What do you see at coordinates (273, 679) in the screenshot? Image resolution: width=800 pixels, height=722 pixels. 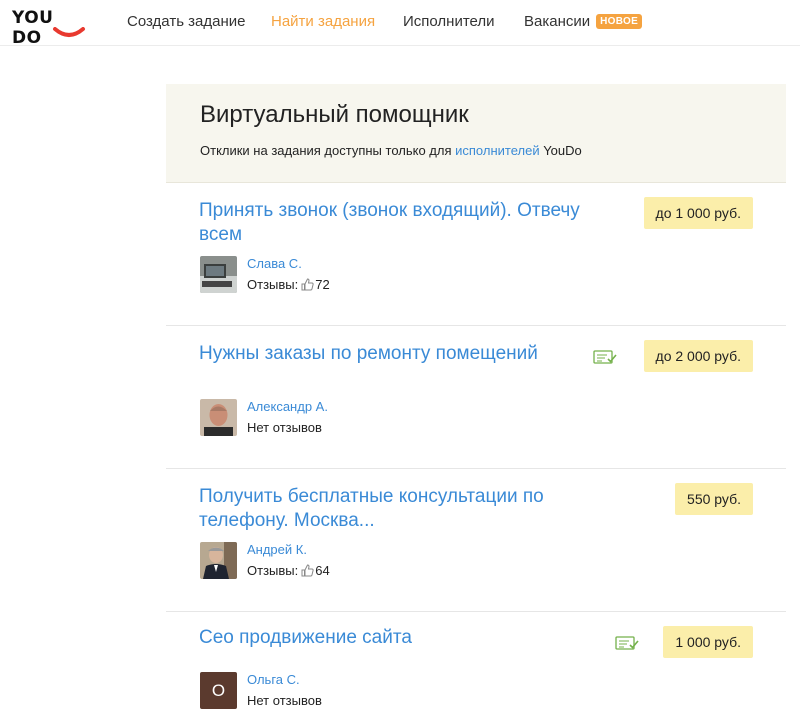 I see `author-name: Ольга С.` at bounding box center [273, 679].